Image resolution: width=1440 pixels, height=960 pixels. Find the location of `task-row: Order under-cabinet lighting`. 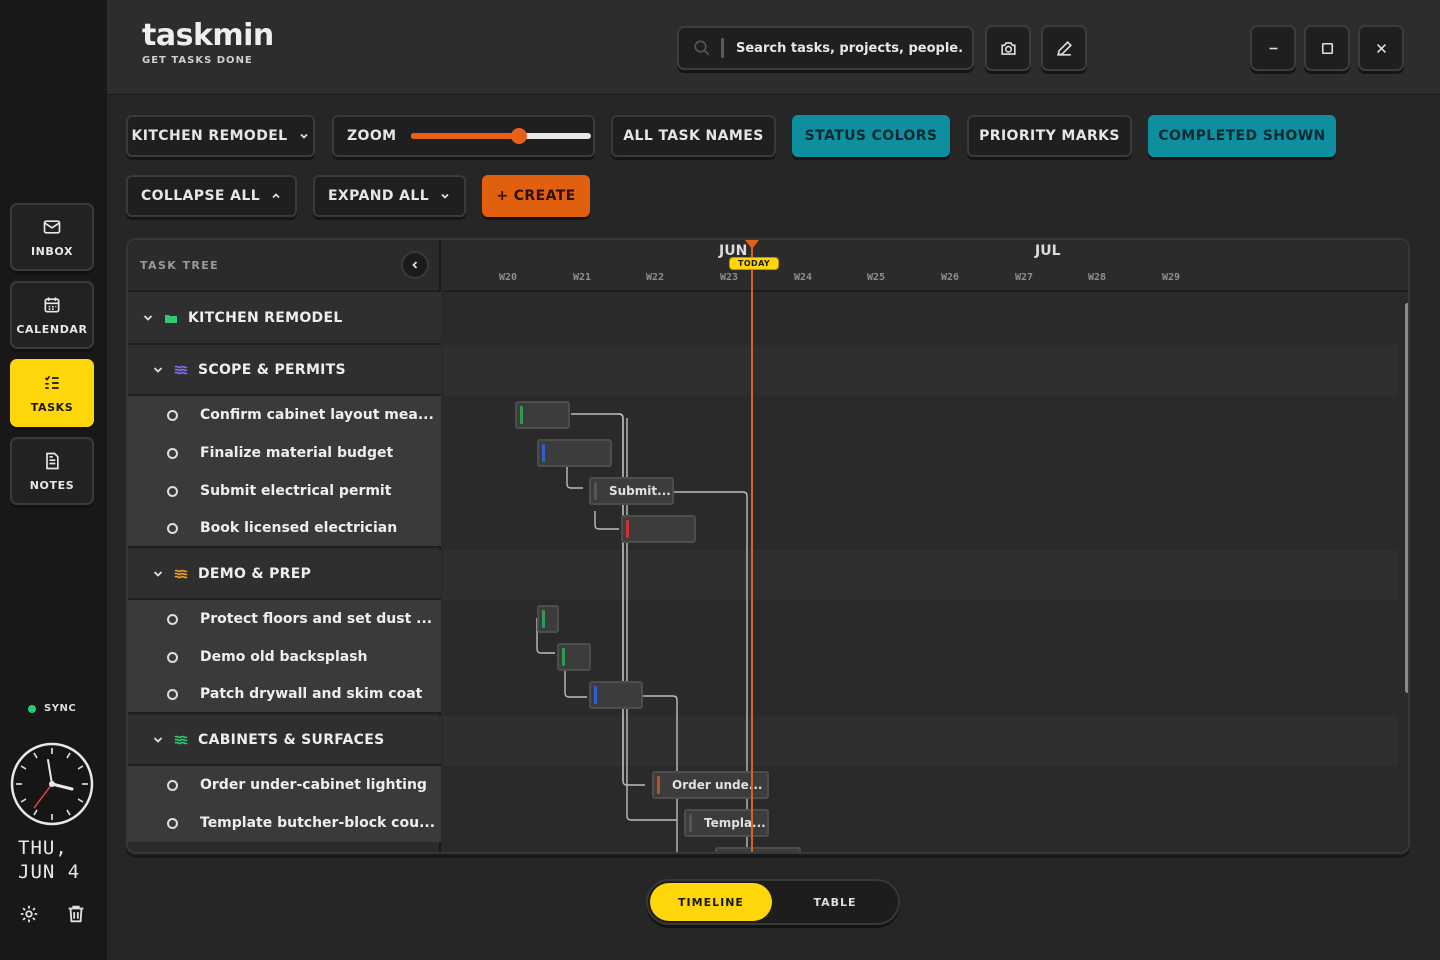

task-row: Order under-cabinet lighting is located at coordinates (284, 785).